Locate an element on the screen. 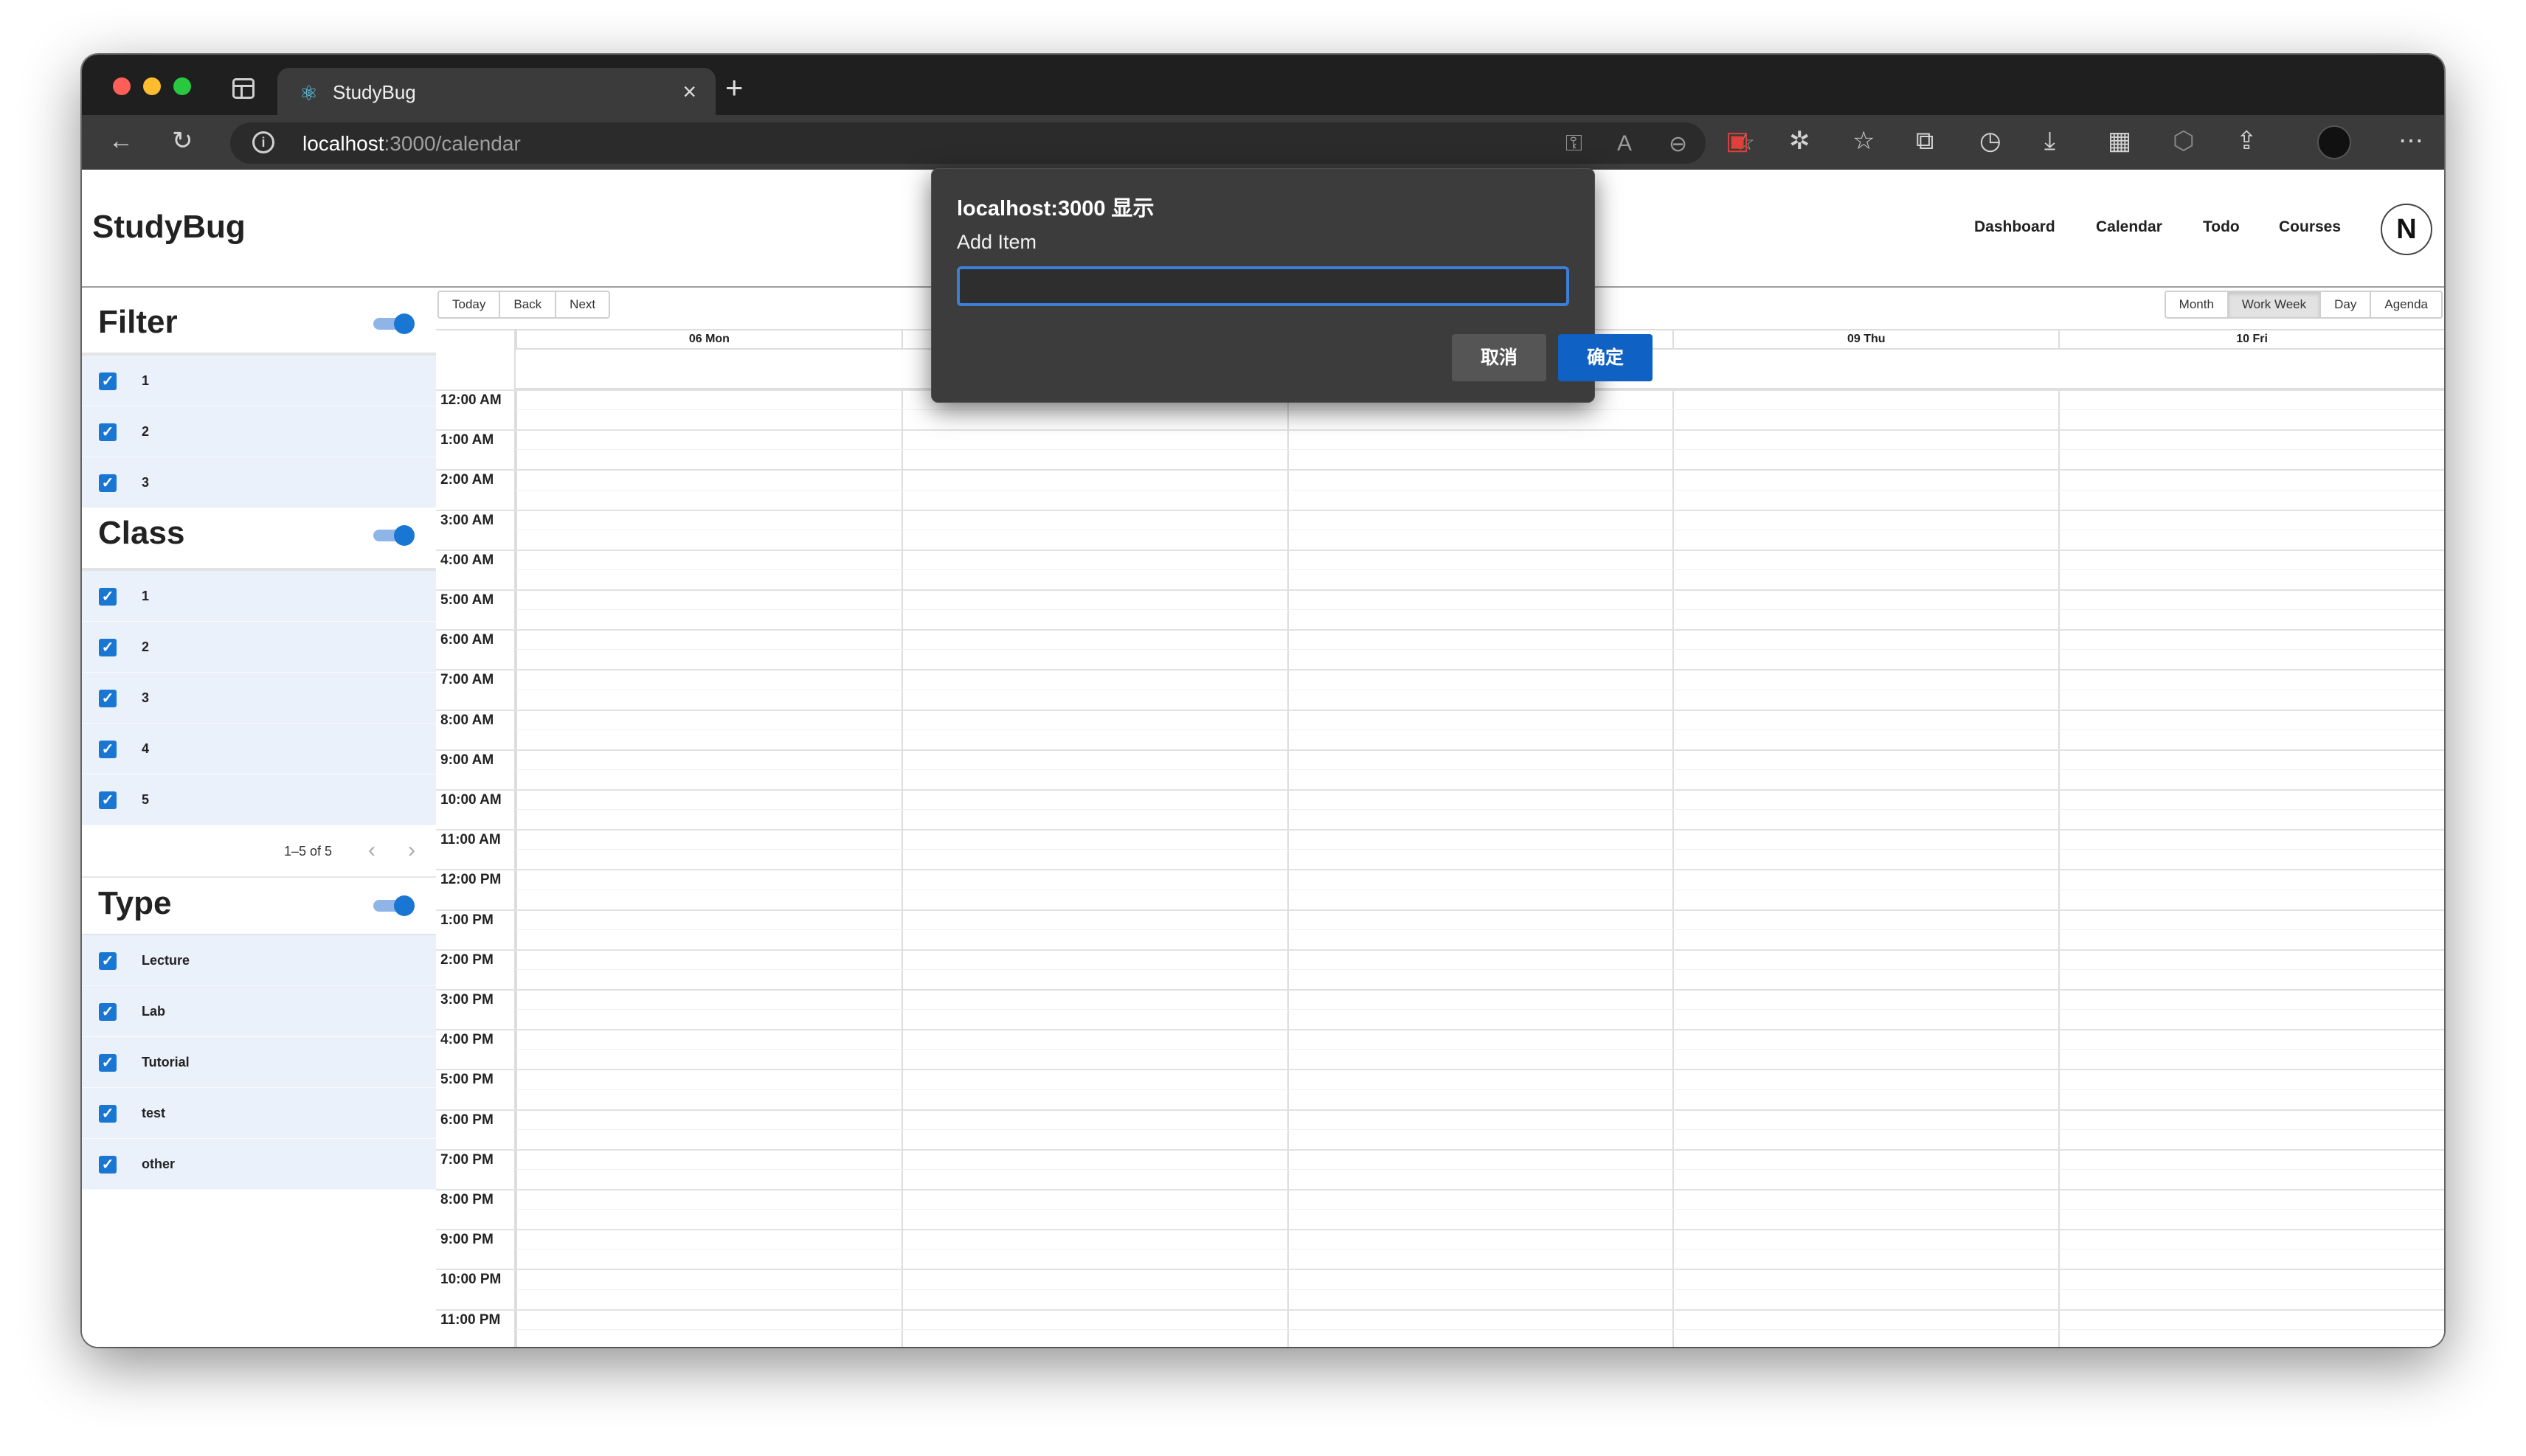 The height and width of the screenshot is (1456, 2526). class-toggle is located at coordinates (394, 535).